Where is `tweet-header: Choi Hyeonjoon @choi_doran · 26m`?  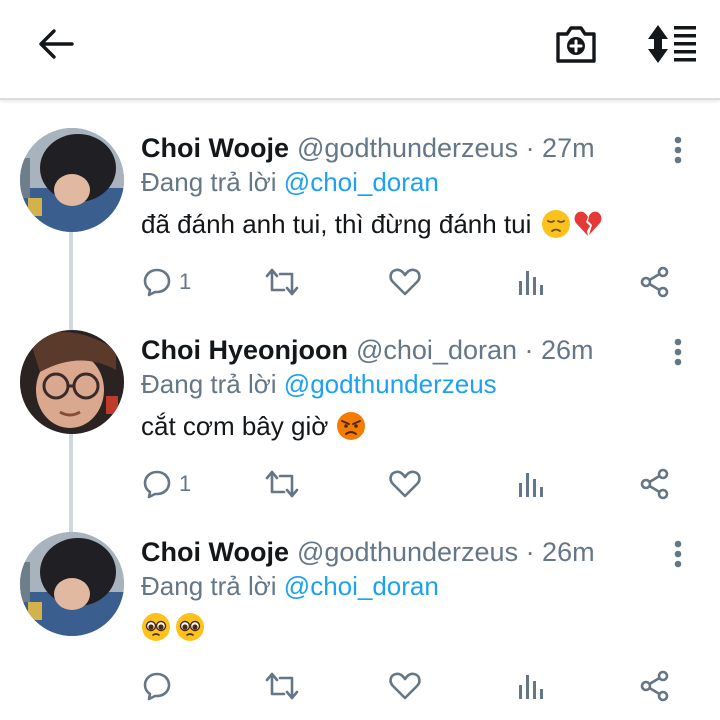
tweet-header: Choi Hyeonjoon @choi_doran · 26m is located at coordinates (367, 350).